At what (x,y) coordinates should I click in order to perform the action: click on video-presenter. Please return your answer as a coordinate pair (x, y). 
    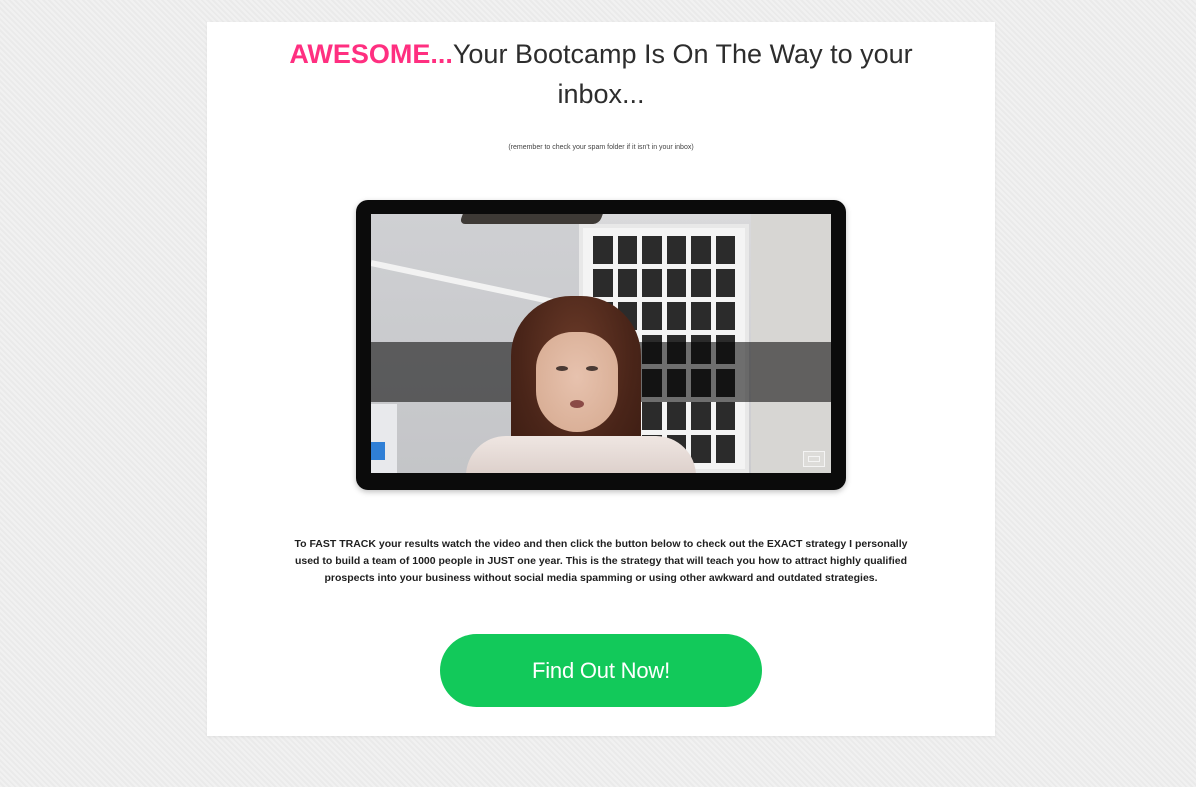
    Looking at the image, I should click on (581, 384).